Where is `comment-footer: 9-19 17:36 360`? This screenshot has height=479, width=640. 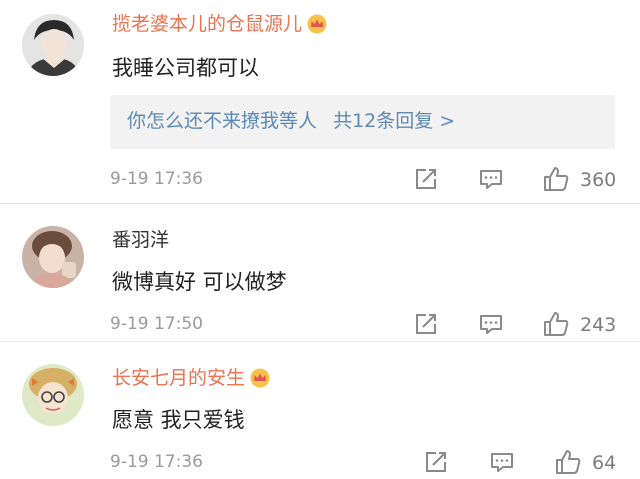
comment-footer: 9-19 17:36 360 is located at coordinates (365, 180).